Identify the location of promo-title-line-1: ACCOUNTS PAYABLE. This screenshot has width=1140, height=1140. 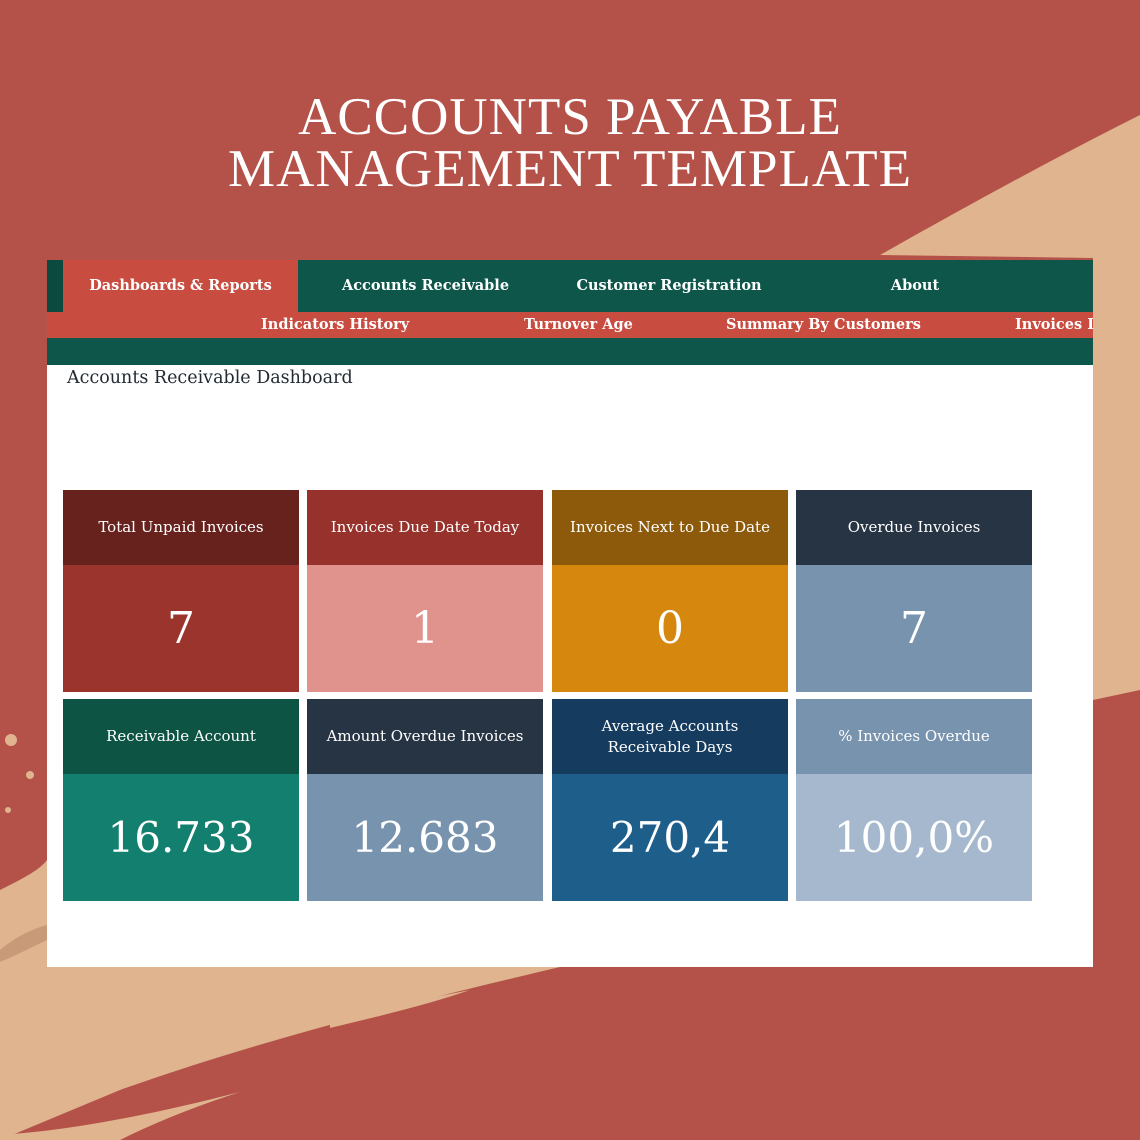
(570, 117).